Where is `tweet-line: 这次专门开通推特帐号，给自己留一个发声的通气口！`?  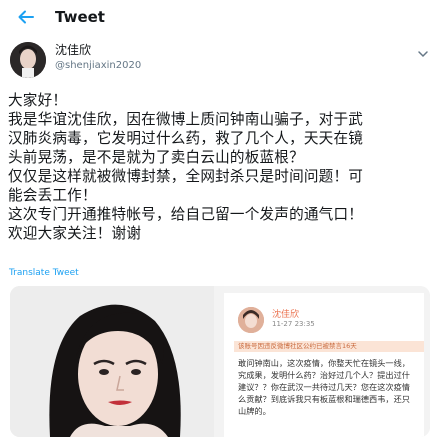 tweet-line: 这次专门开通推特帐号，给自己留一个发声的通气口！ is located at coordinates (186, 214).